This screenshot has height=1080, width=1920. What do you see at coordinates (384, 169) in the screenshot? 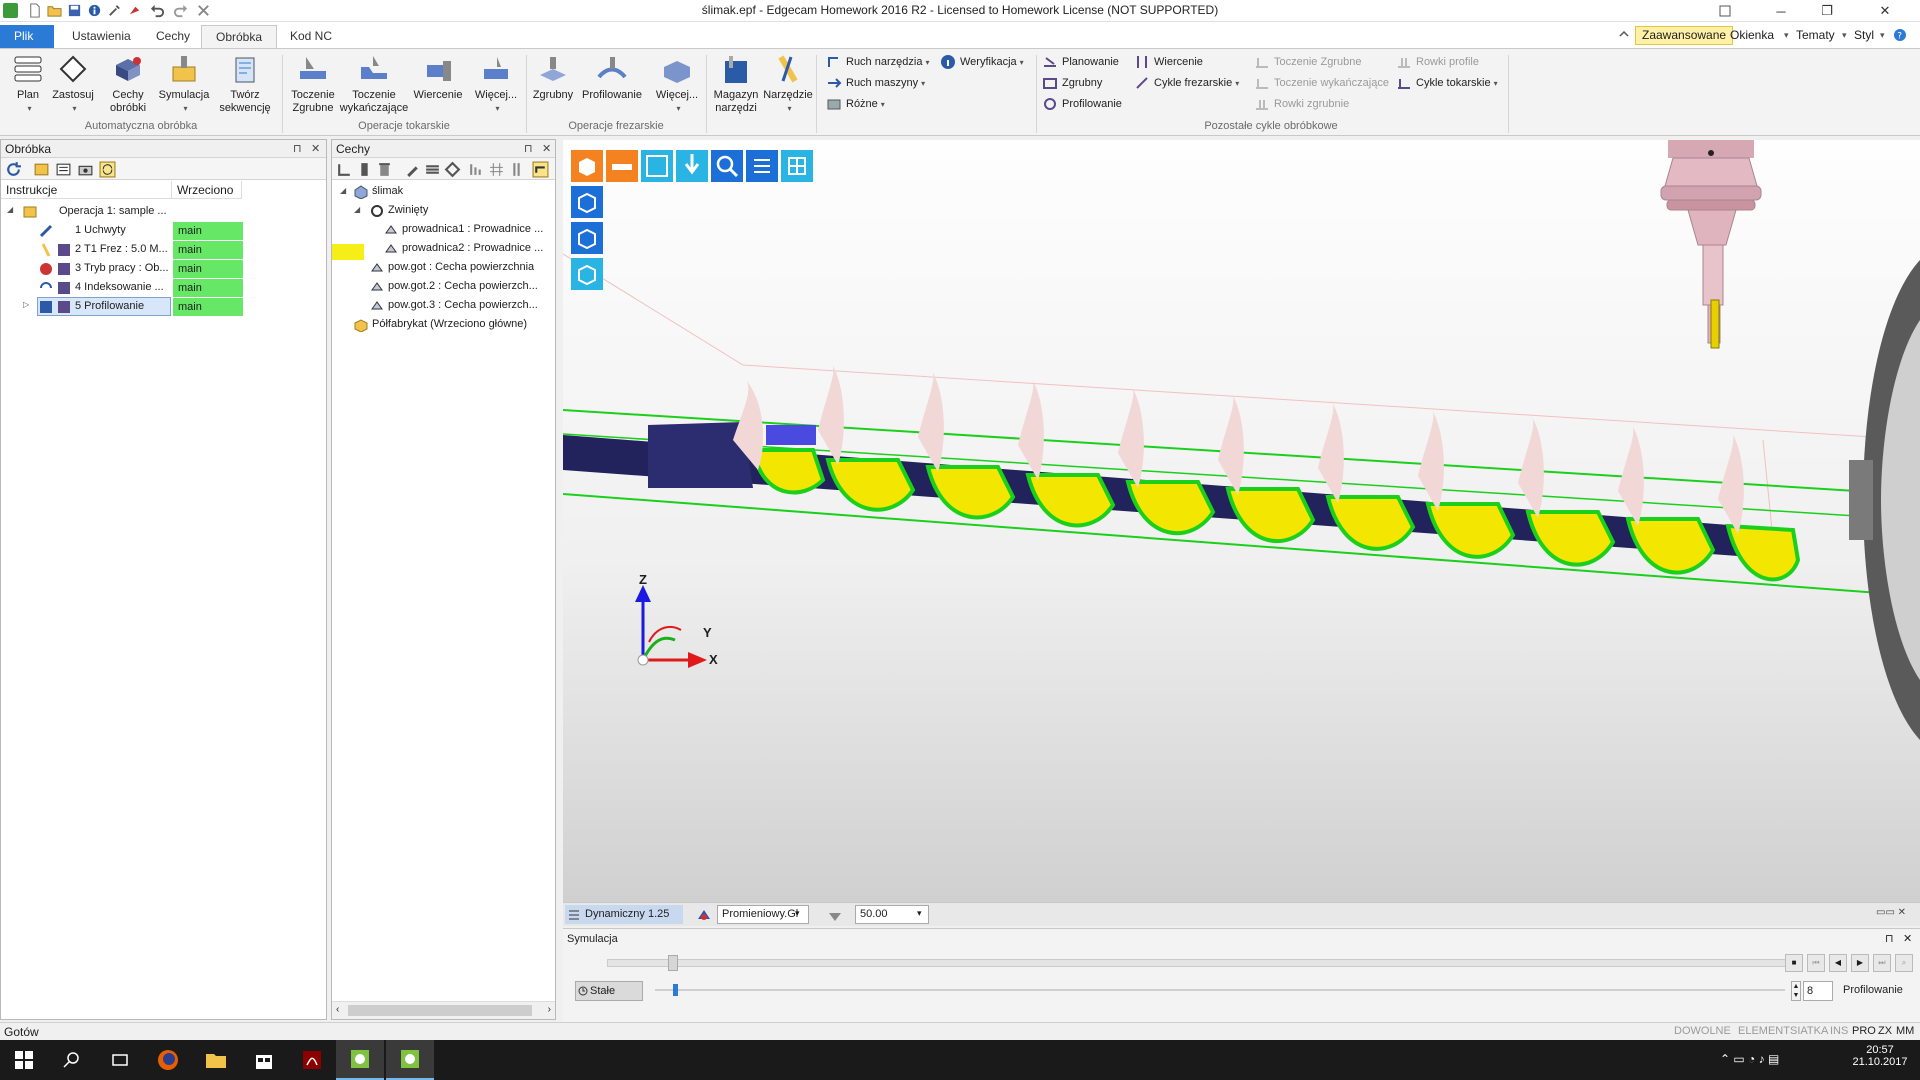
I see `delete-icon` at bounding box center [384, 169].